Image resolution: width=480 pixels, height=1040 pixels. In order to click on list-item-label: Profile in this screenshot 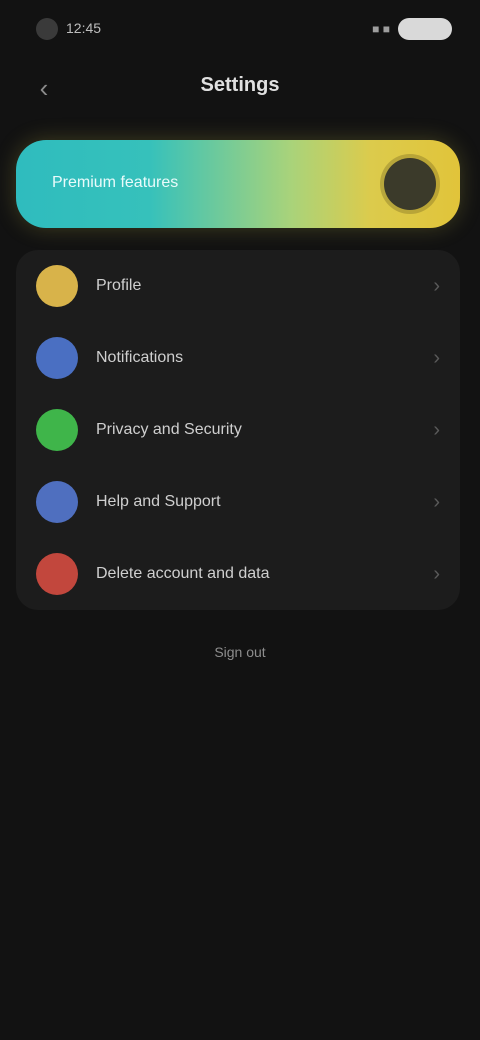, I will do `click(119, 285)`.